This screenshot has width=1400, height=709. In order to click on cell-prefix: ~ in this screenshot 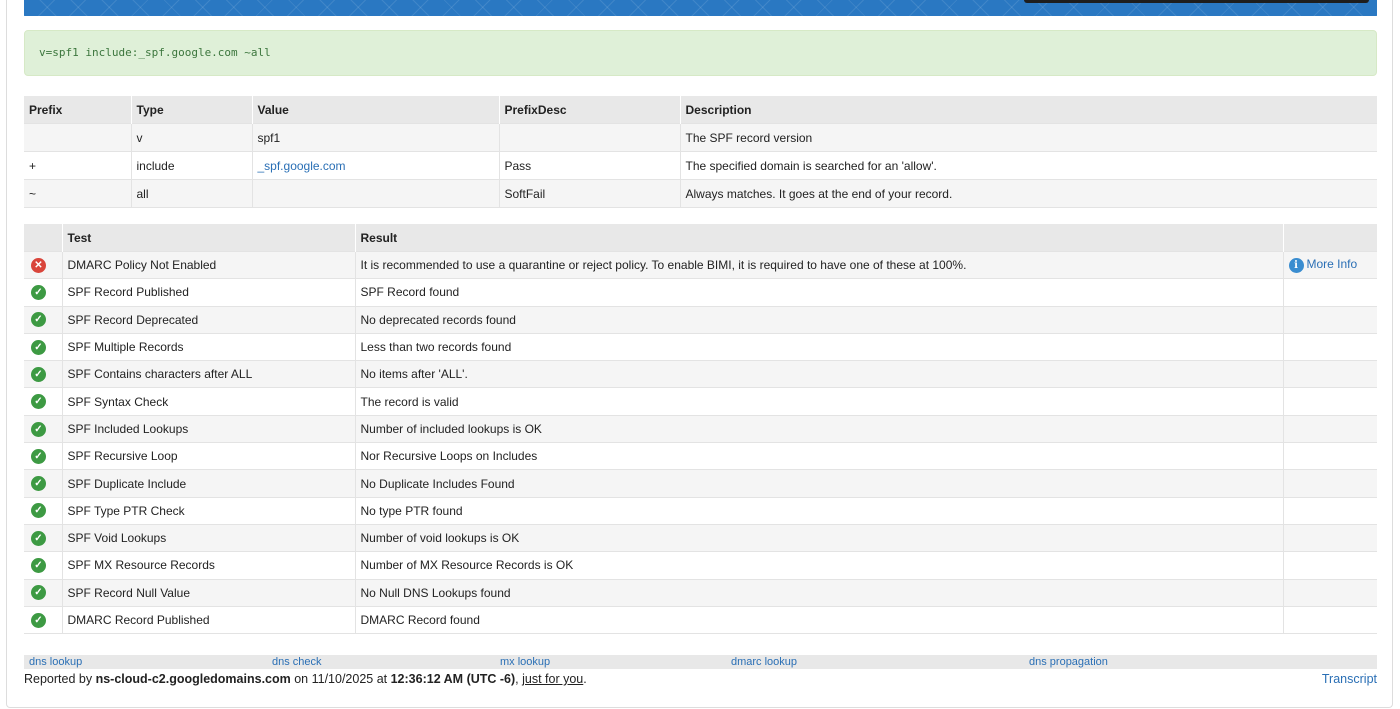, I will do `click(78, 193)`.